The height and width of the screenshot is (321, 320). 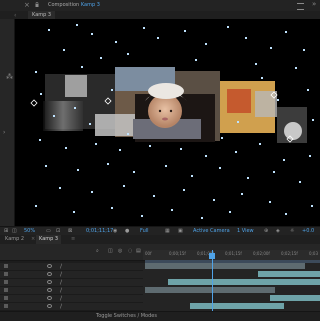 I want to click on panel-title: Composition Kamp 3, so click(x=74, y=5).